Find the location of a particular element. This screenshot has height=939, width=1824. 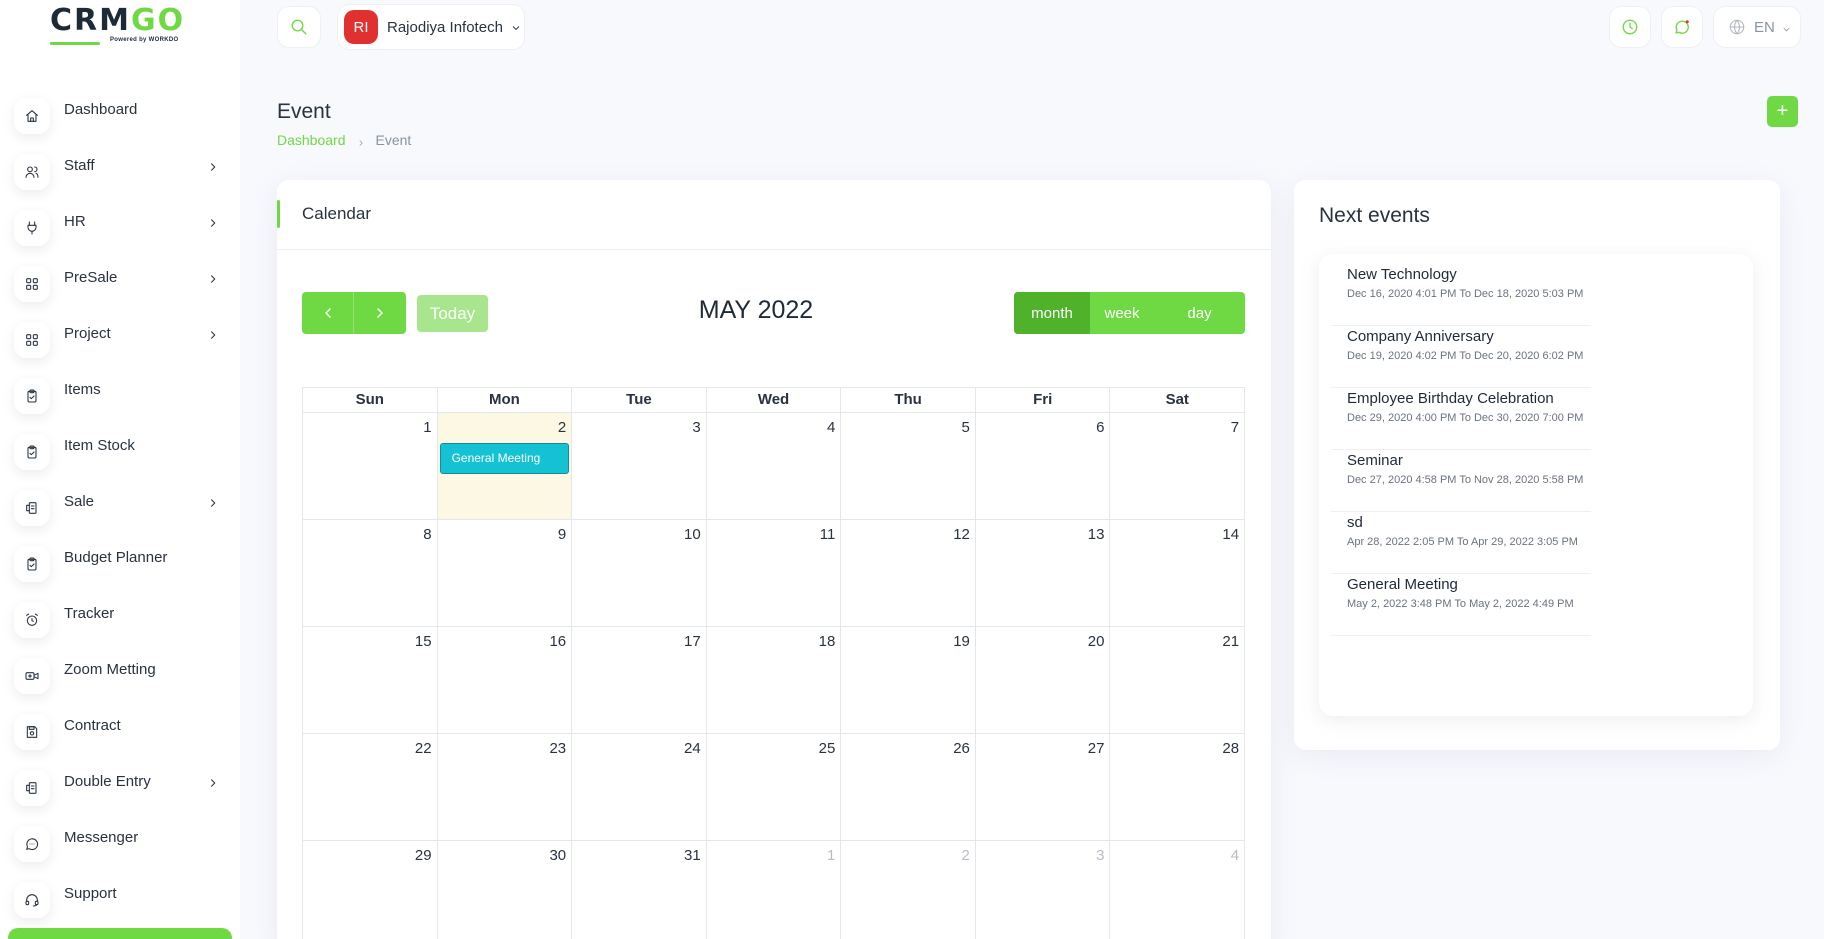

calendar-day-cell: 22 is located at coordinates (370, 787).